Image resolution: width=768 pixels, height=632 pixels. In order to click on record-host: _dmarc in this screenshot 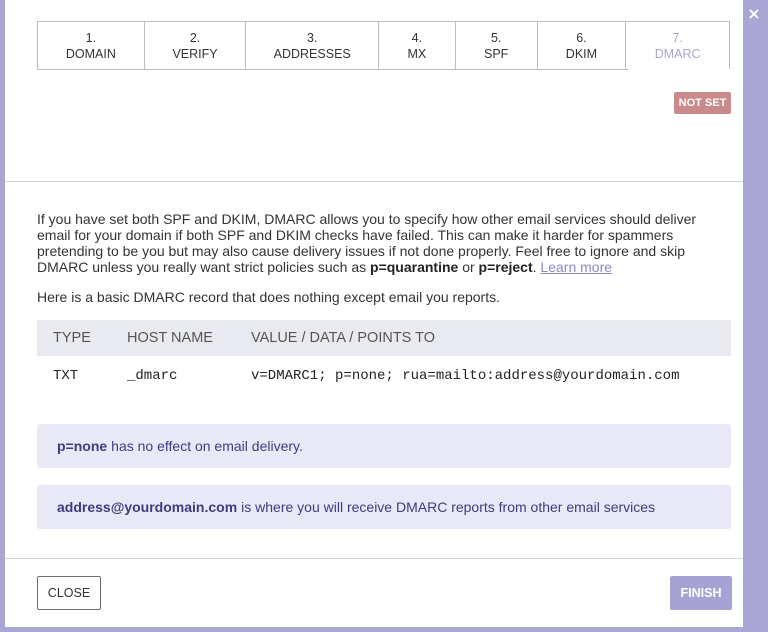, I will do `click(152, 376)`.